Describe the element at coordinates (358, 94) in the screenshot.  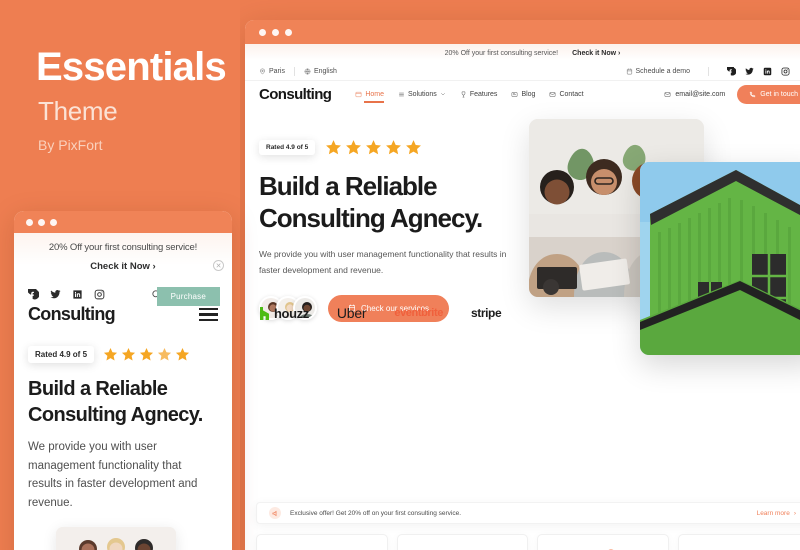
I see `window-icon` at that location.